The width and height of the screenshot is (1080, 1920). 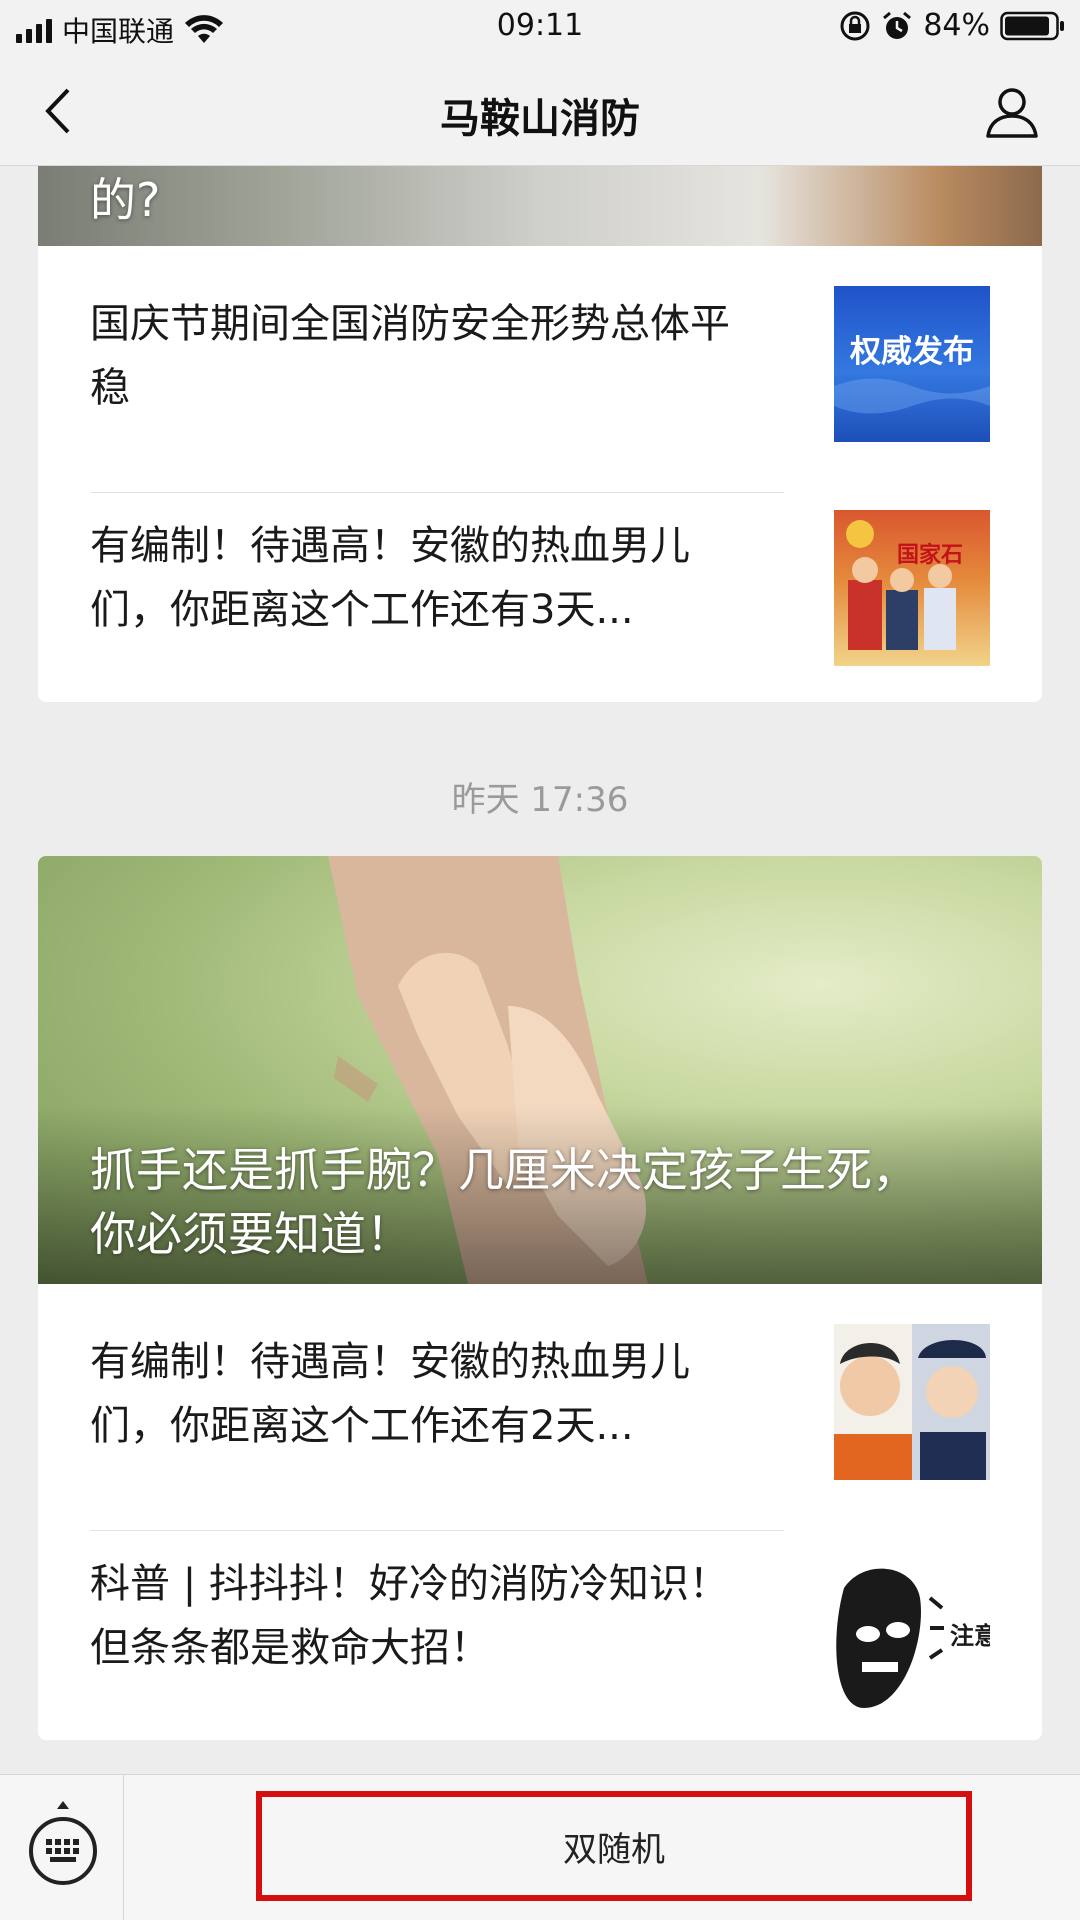 I want to click on bottom-menu-bar: 双随机, so click(x=540, y=1847).